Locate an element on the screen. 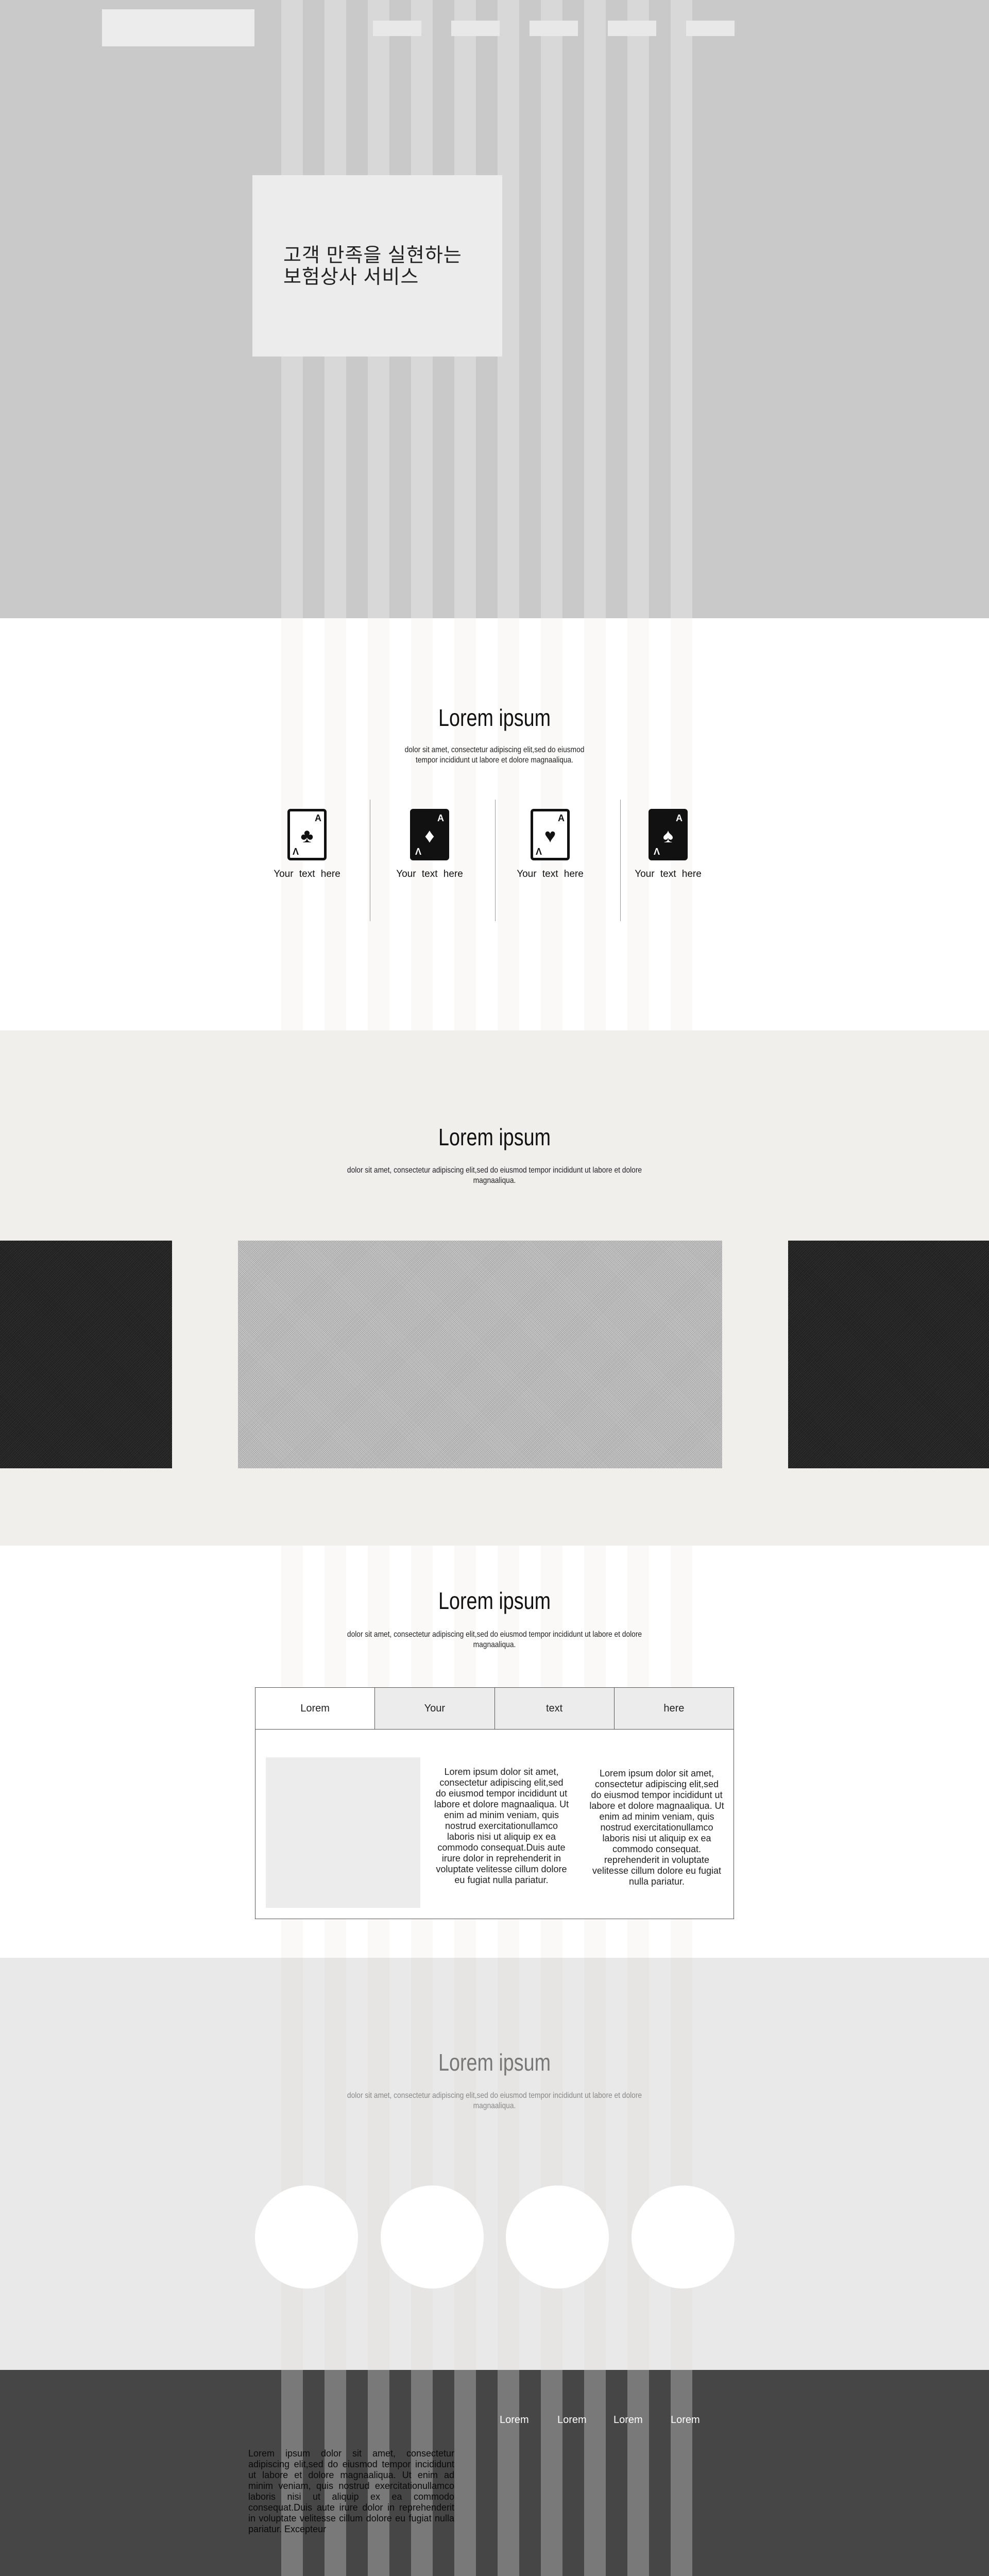  footer-link-1: Lorem is located at coordinates (514, 2420).